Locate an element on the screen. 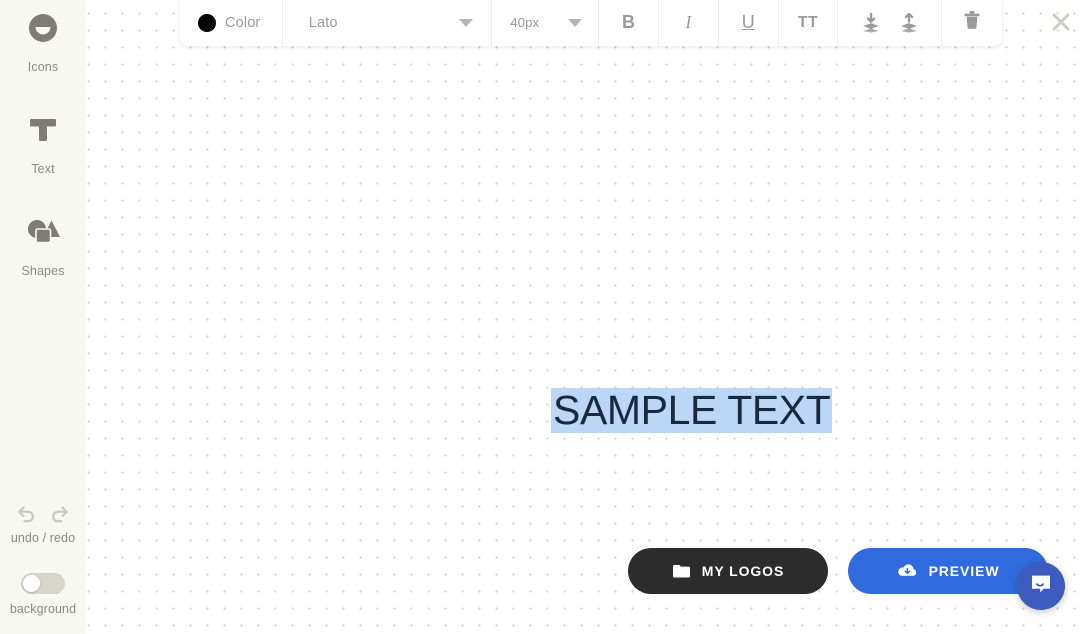 This screenshot has height=634, width=1080. sidebar-item-text-label: Text is located at coordinates (43, 169).